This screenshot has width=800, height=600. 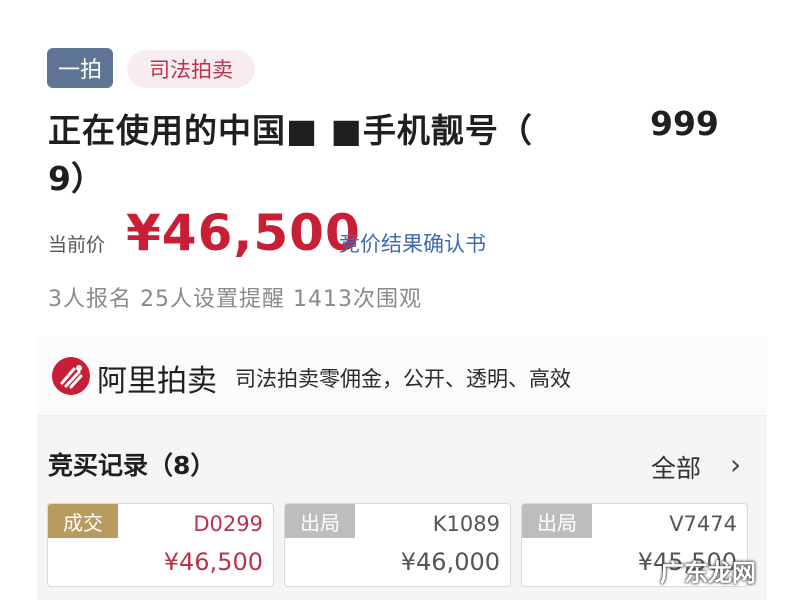 What do you see at coordinates (450, 562) in the screenshot?
I see `bid-amount: ¥46,000` at bounding box center [450, 562].